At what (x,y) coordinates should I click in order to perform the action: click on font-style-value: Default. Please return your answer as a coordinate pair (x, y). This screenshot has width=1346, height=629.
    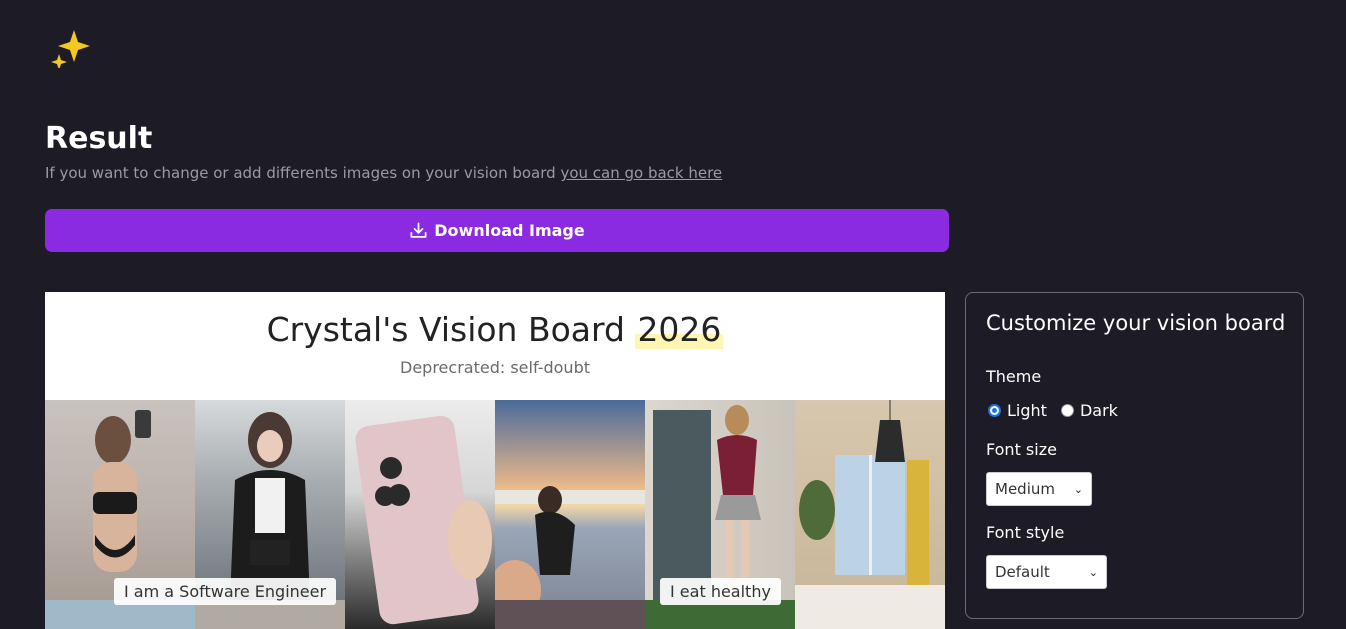
    Looking at the image, I should click on (1022, 572).